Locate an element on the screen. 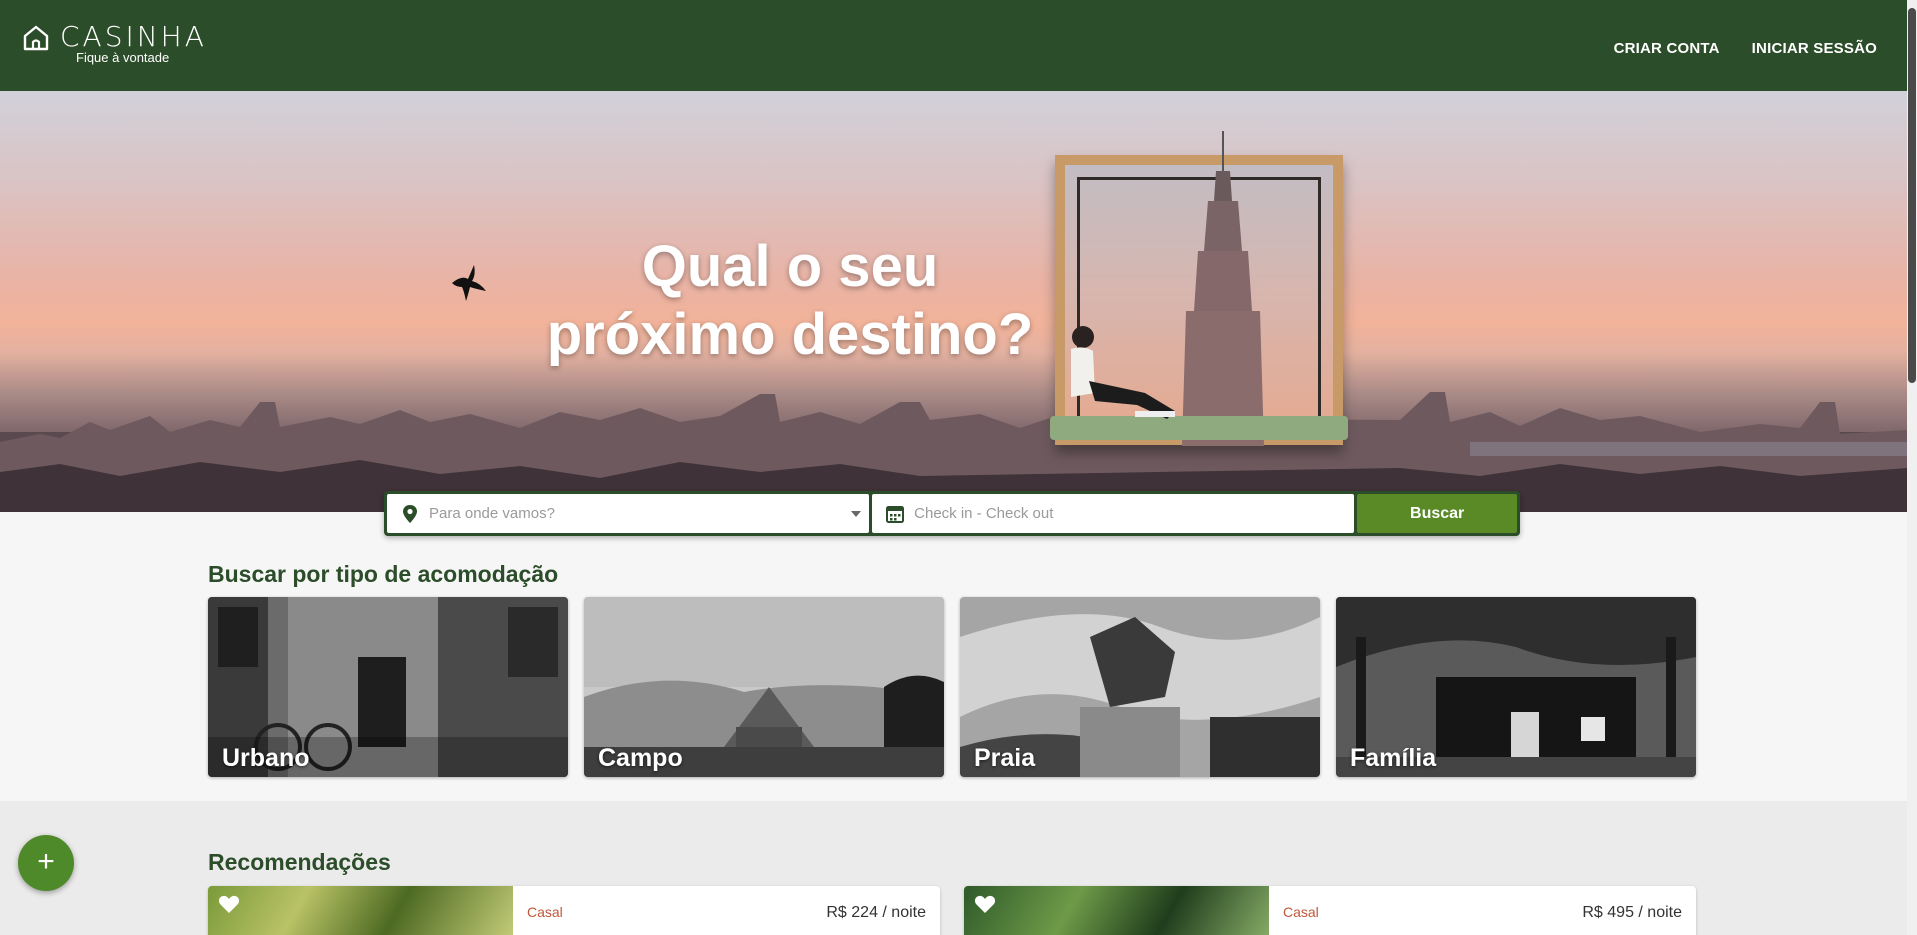  listing-price: R$ 495 / noite is located at coordinates (1632, 912).